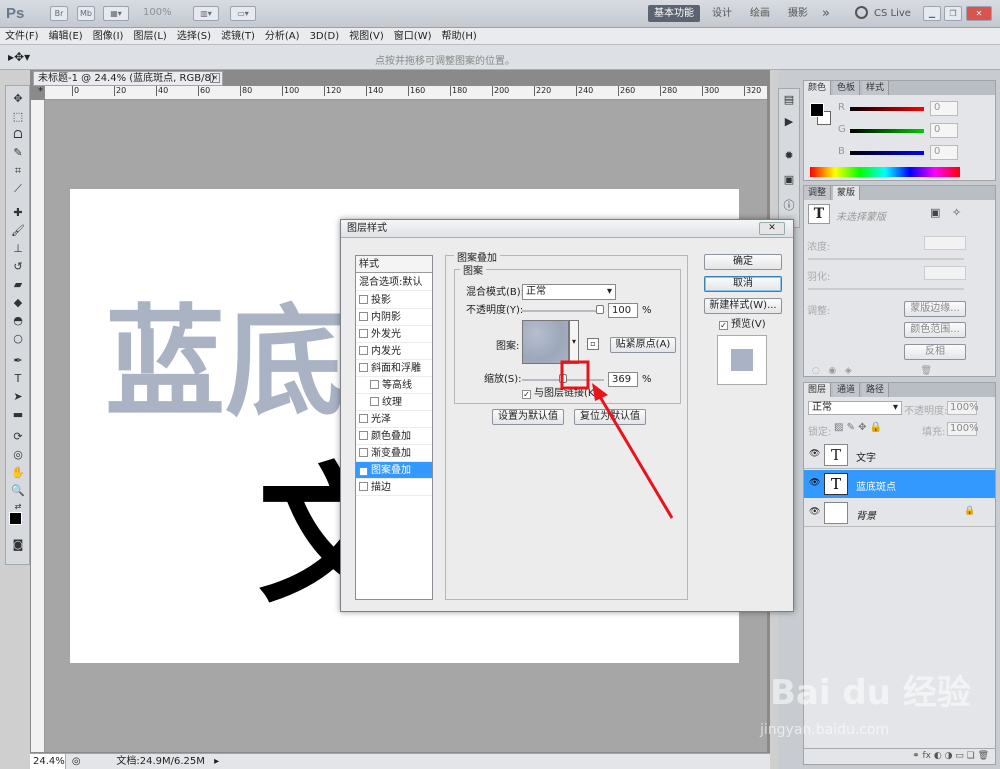 This screenshot has width=1000, height=769. I want to click on menu-image: 图像(I), so click(108, 36).